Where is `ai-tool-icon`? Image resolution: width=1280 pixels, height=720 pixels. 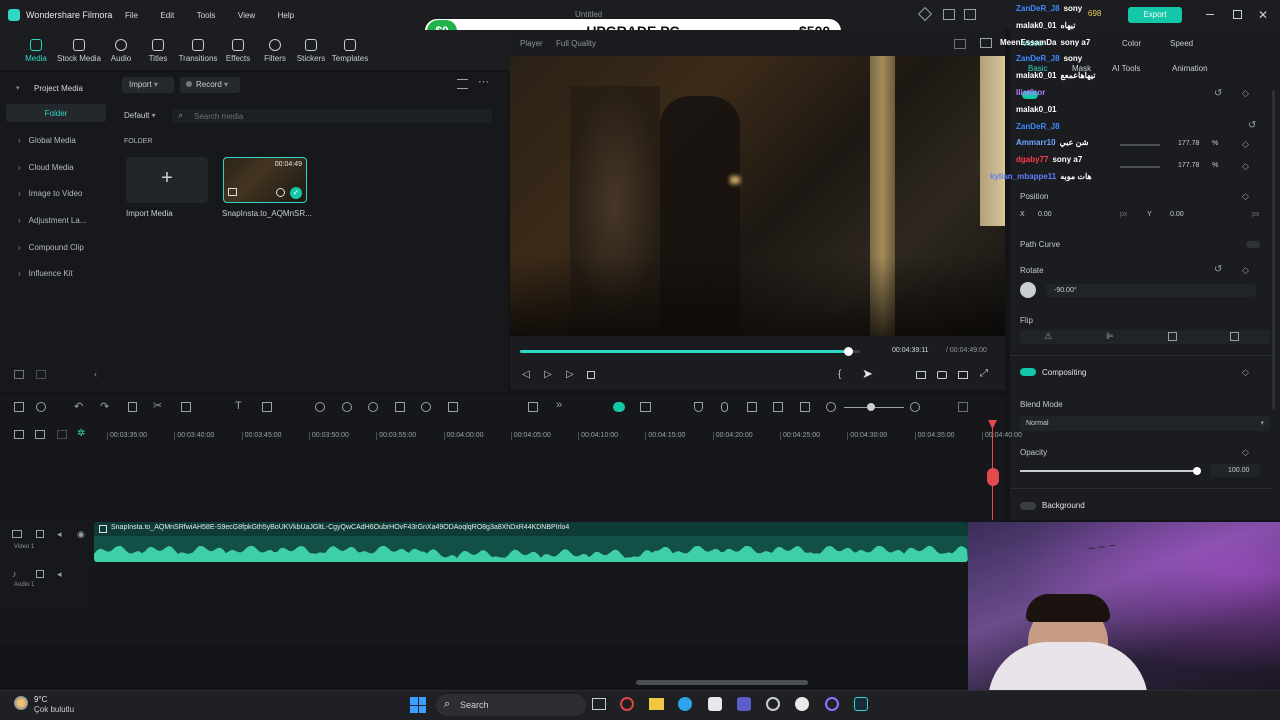 ai-tool-icon is located at coordinates (453, 407).